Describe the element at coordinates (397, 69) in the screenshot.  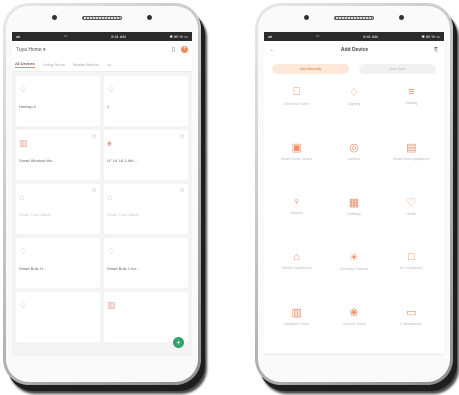
I see `auto-scan-tab: Auto Scan` at that location.